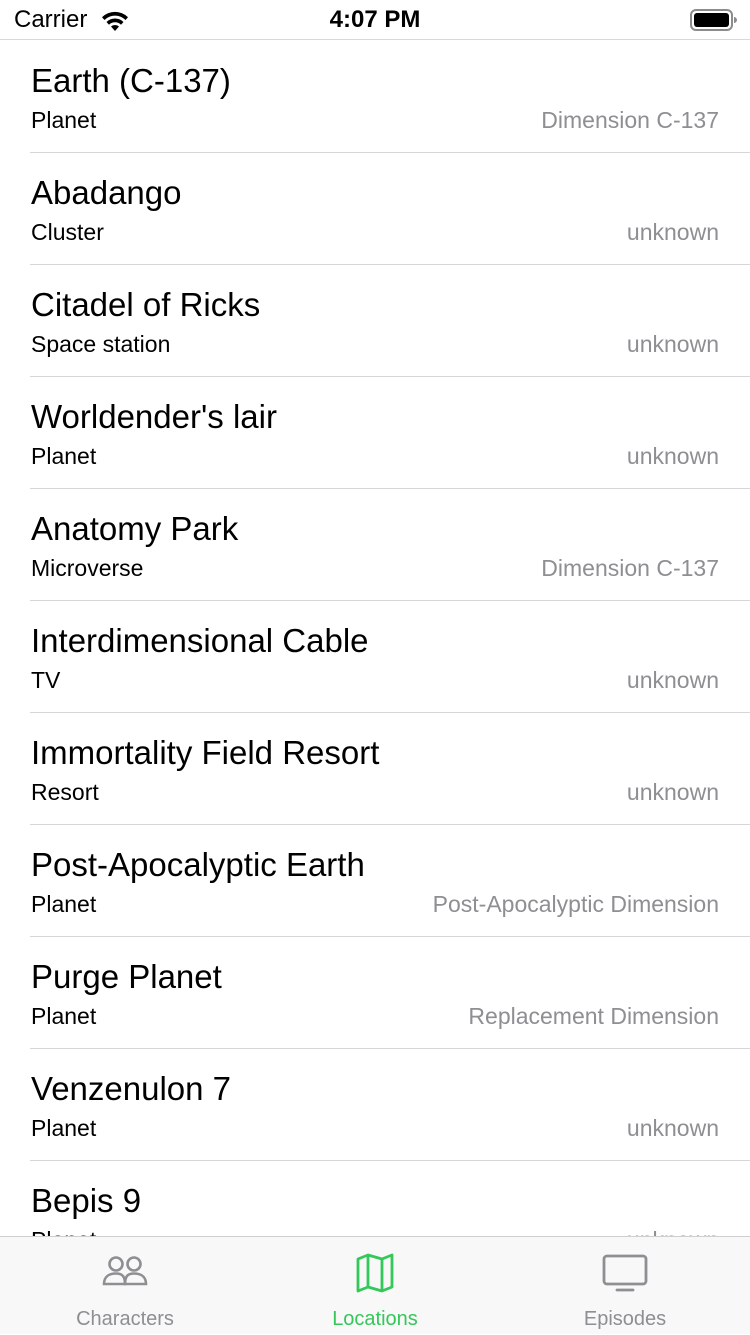  I want to click on location-name: Worldender's lair, so click(154, 416).